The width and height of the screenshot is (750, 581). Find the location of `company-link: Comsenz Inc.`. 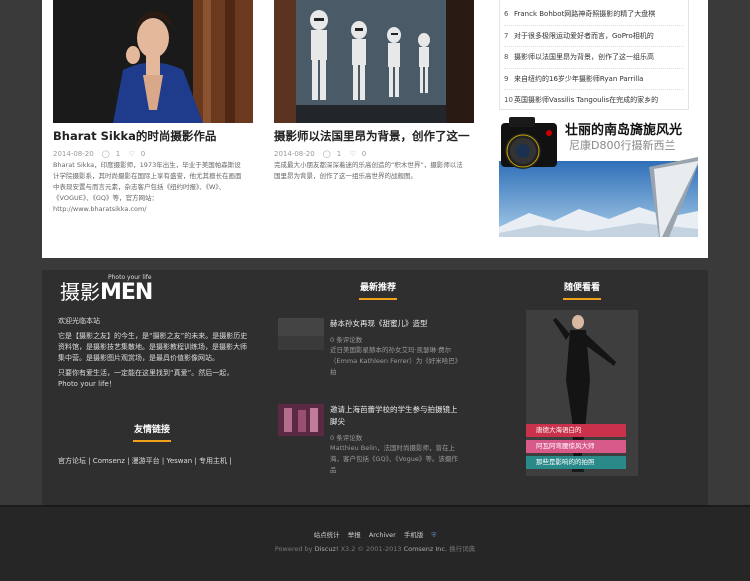

company-link: Comsenz Inc. is located at coordinates (426, 549).